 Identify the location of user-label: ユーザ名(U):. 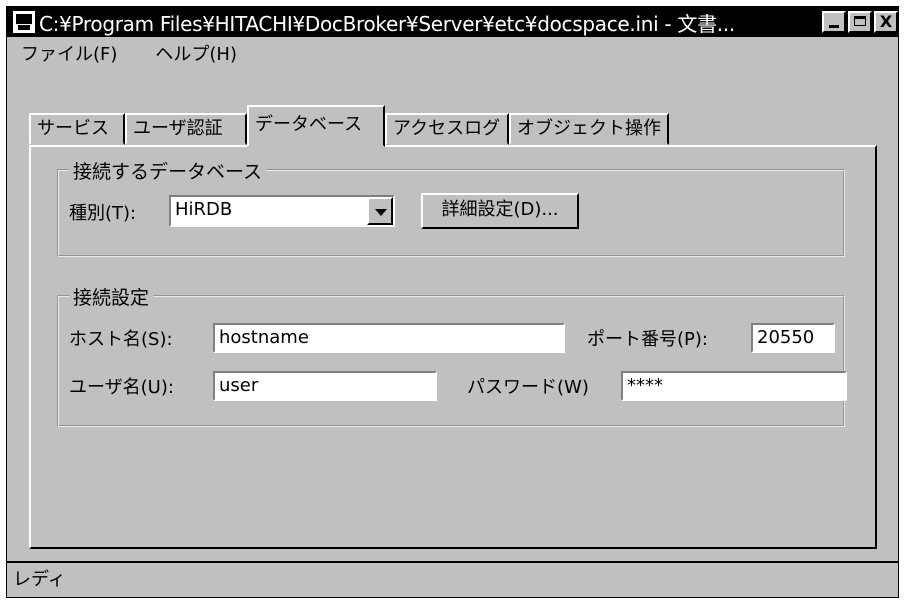
(121, 387).